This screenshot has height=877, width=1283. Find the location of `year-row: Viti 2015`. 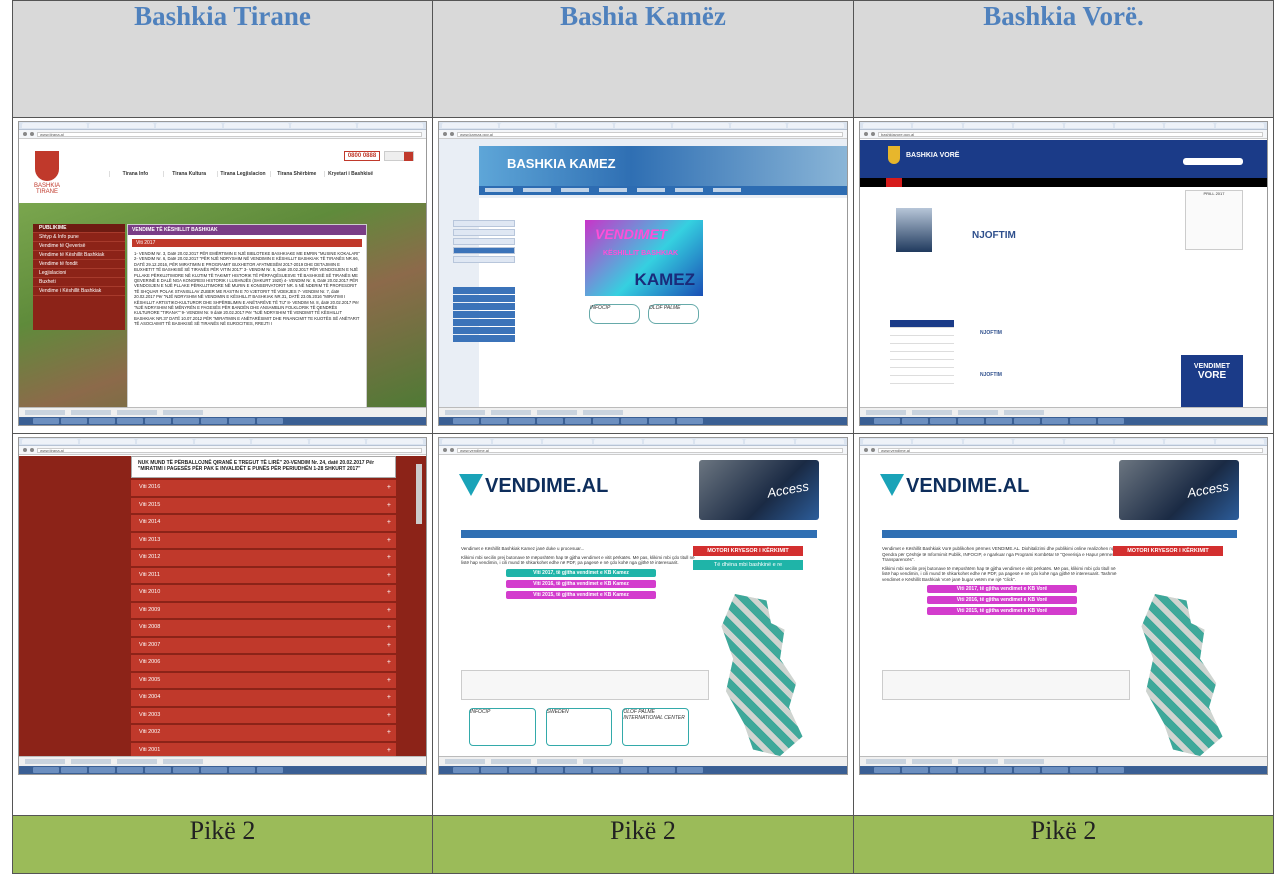

year-row: Viti 2015 is located at coordinates (263, 506).